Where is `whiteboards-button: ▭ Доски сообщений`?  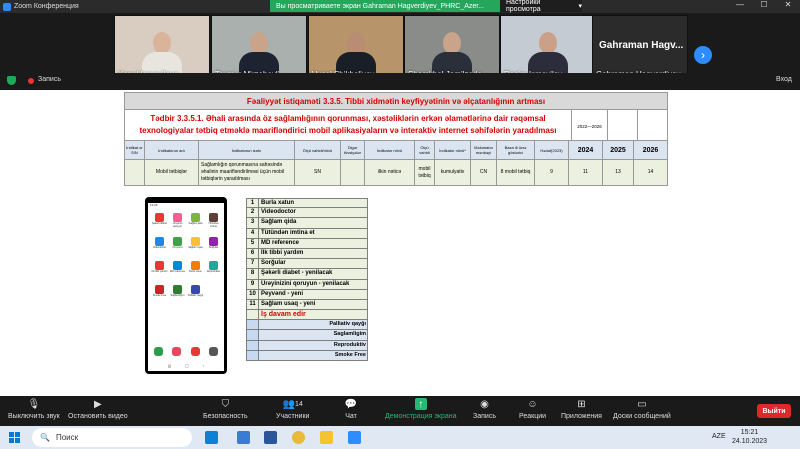
whiteboards-button: ▭ Доски сообщений is located at coordinates (642, 409).